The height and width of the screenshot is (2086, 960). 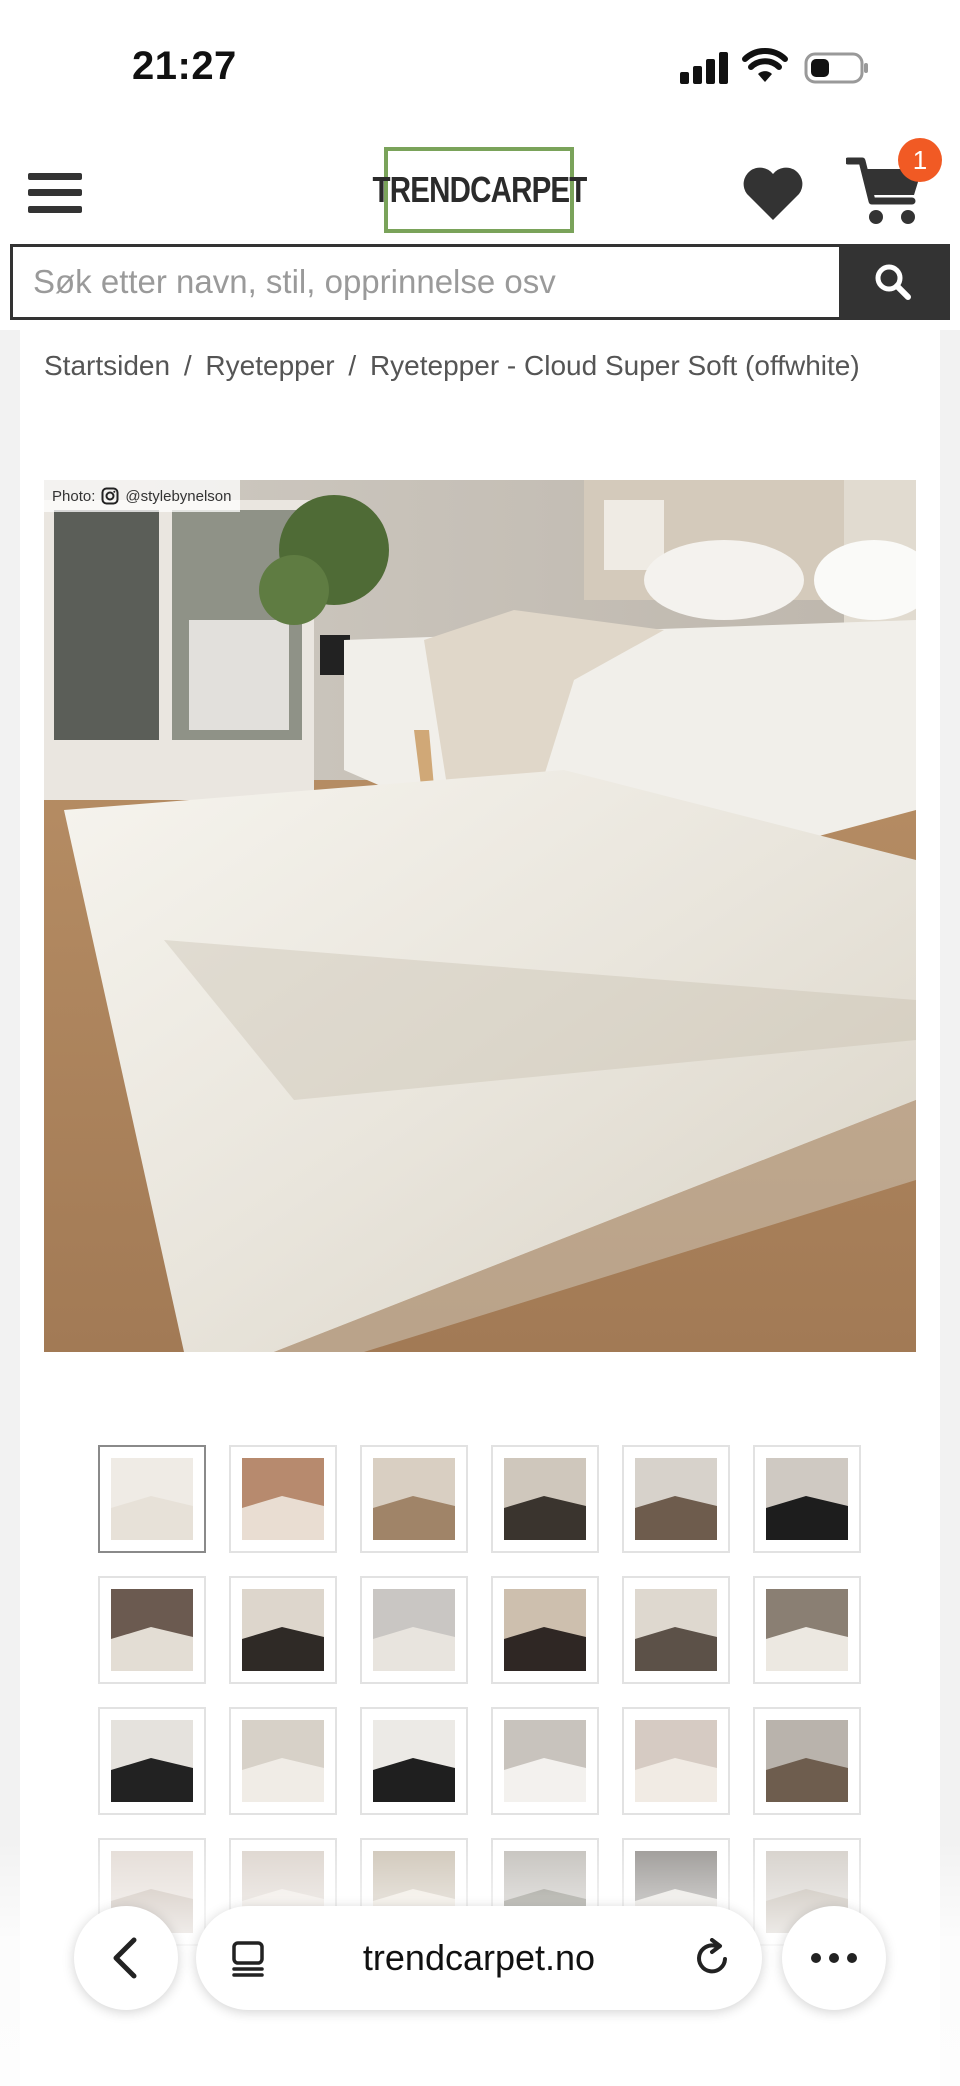 What do you see at coordinates (107, 365) in the screenshot?
I see `breadcrumb-item-home: Startsiden` at bounding box center [107, 365].